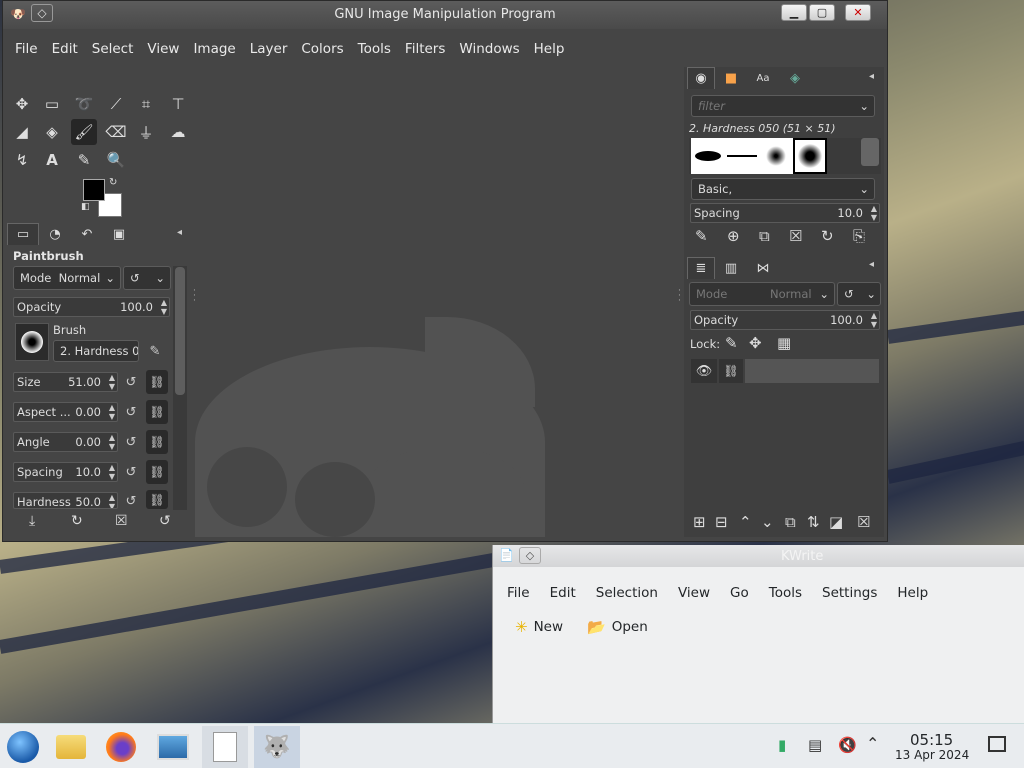  What do you see at coordinates (65, 412) in the screenshot?
I see `aspect-slider: Aspect ... 0.00 ▲ ▼` at bounding box center [65, 412].